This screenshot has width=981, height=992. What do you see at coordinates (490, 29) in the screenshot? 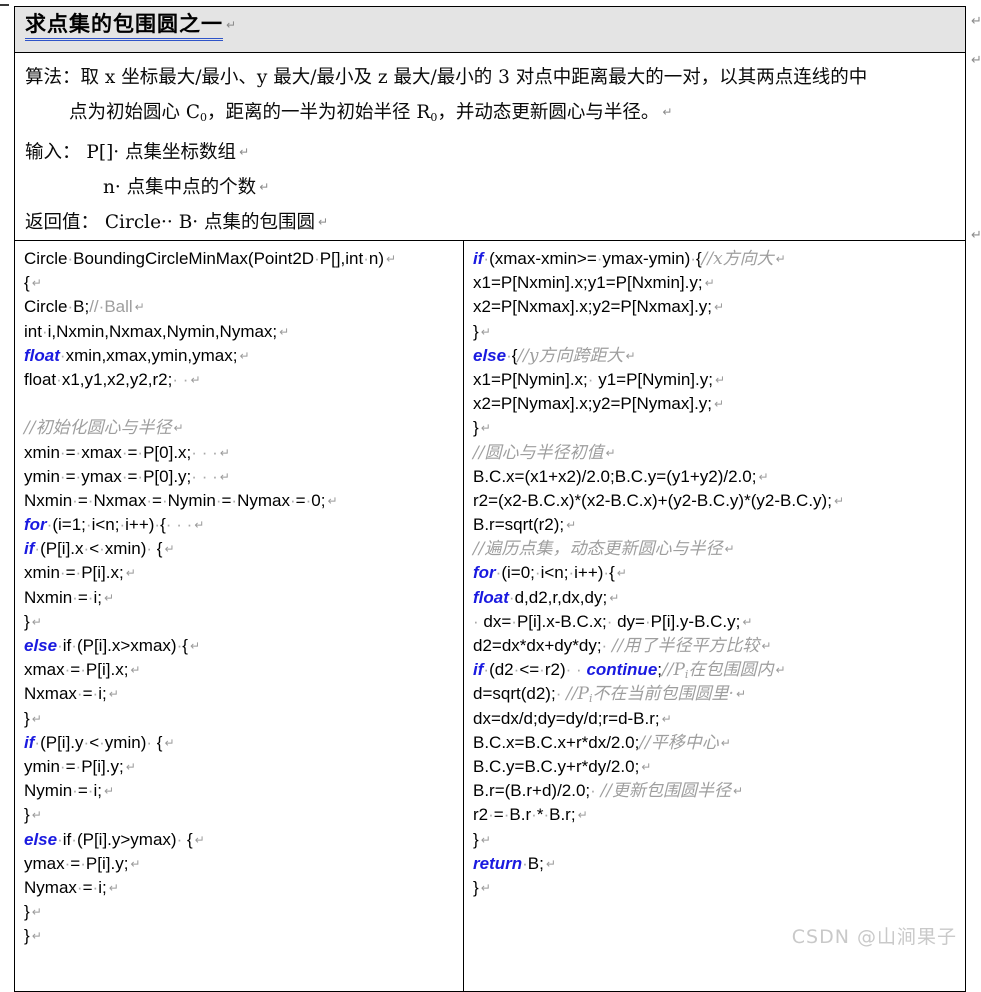
I see `table-header-row: 求点集的包围圆之一 ↵` at bounding box center [490, 29].